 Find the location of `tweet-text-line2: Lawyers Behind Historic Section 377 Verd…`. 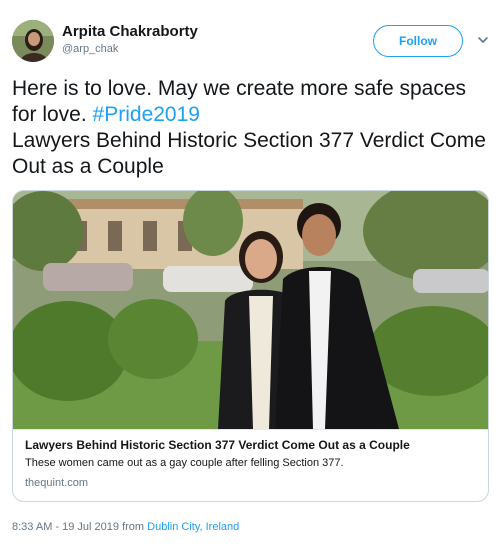

tweet-text-line2: Lawyers Behind Historic Section 377 Verd… is located at coordinates (249, 153).